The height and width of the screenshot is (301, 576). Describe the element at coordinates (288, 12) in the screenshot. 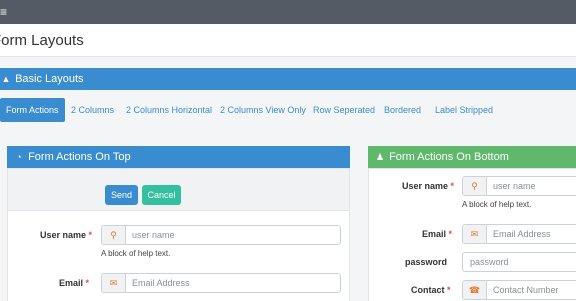

I see `top-navbar: ≡` at that location.